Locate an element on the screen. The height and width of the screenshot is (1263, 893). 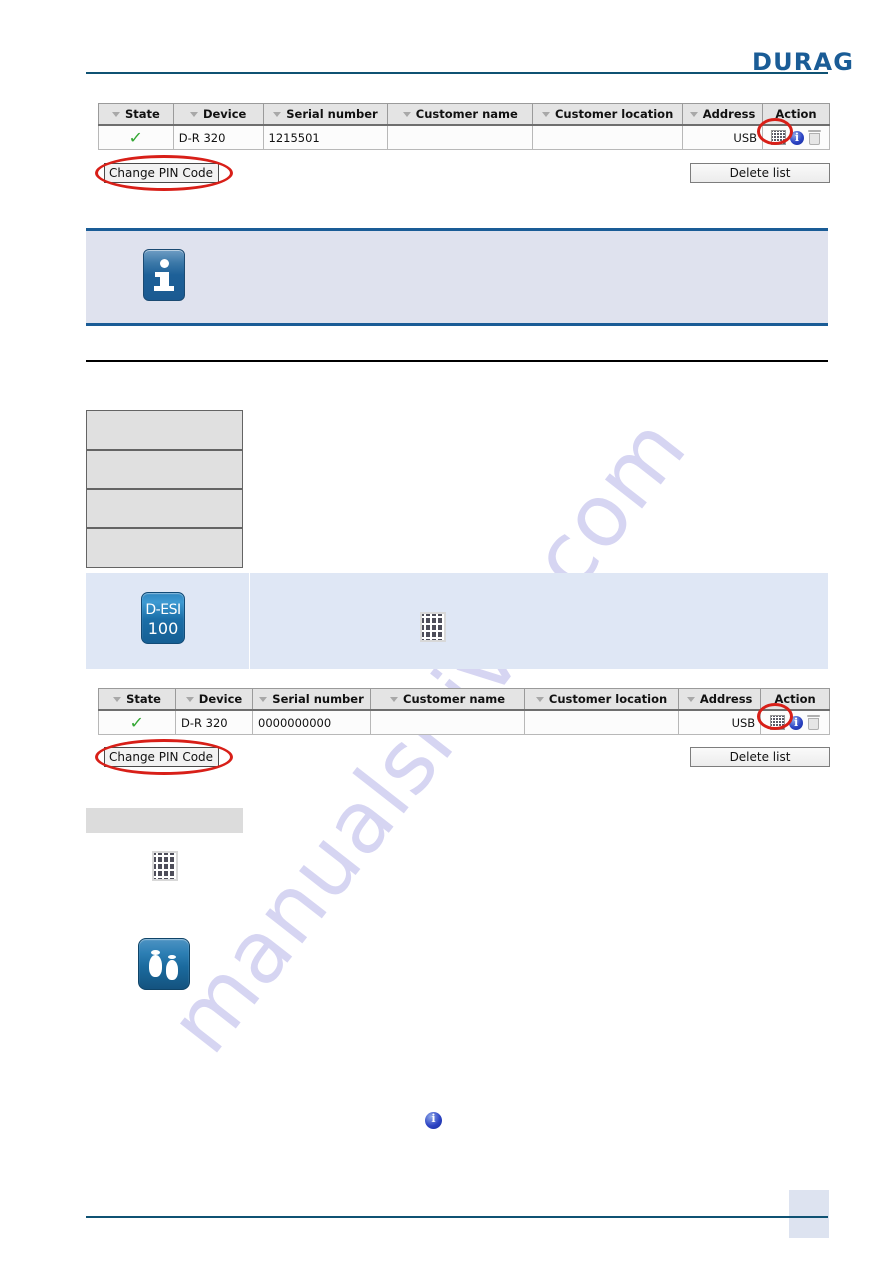
table-row: ✓ D-R 320 1215501 USB is located at coordinates (464, 137).